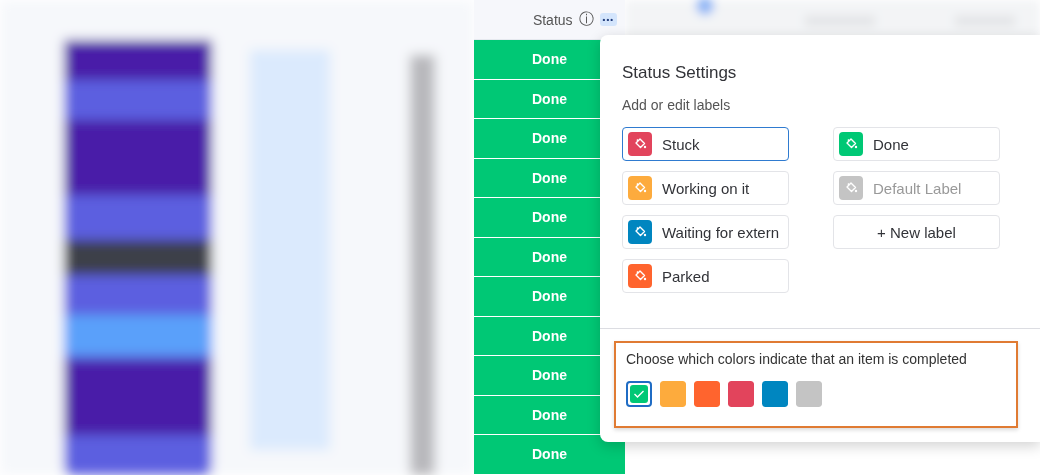  I want to click on status-cell: Done, so click(549, 454).